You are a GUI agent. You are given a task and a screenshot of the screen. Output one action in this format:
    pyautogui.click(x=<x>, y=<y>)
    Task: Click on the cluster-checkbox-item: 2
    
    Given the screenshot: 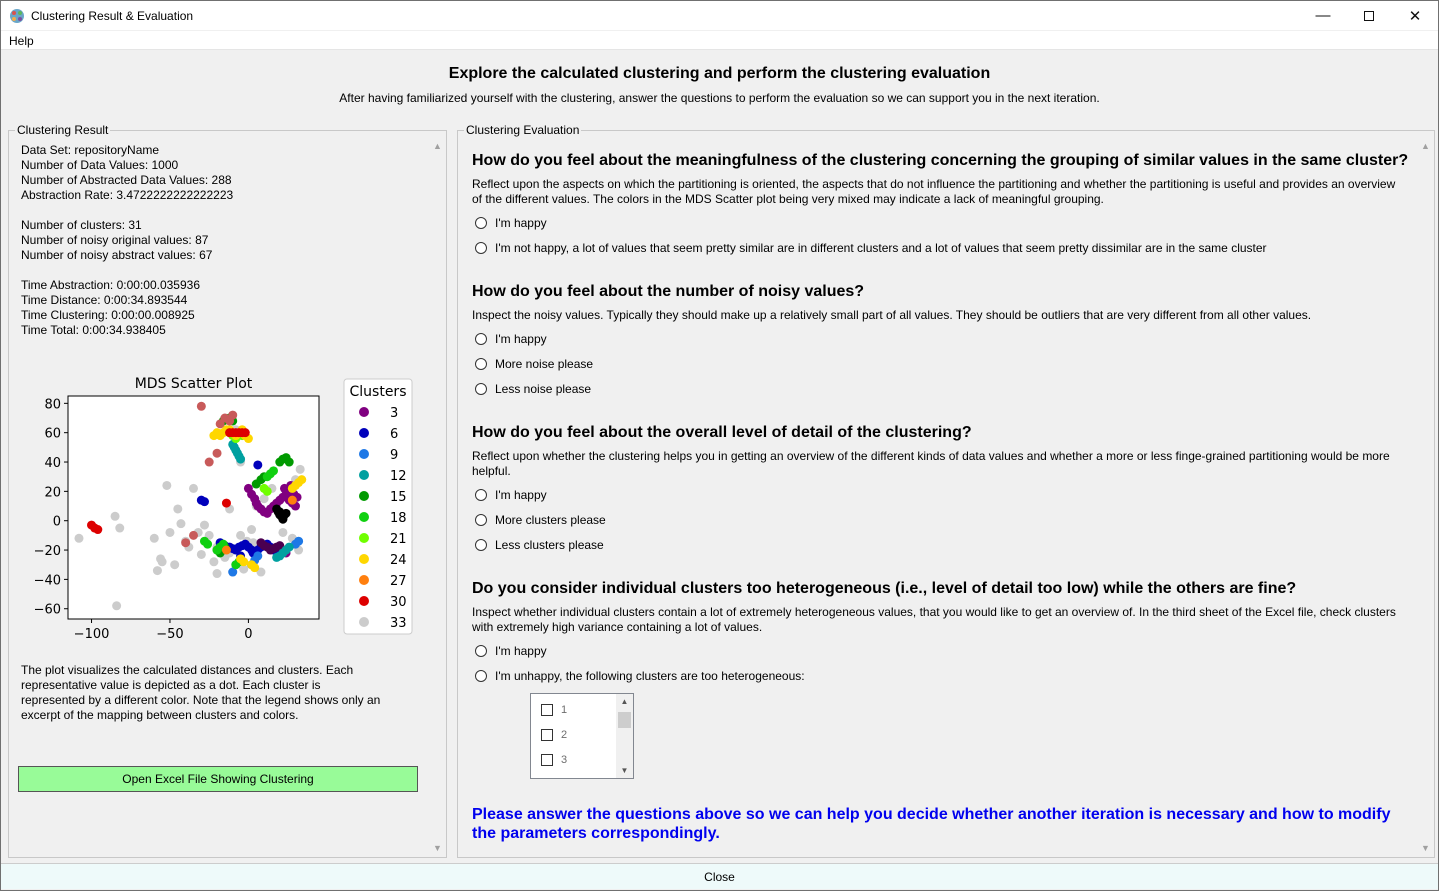 What is the action you would take?
    pyautogui.click(x=554, y=735)
    